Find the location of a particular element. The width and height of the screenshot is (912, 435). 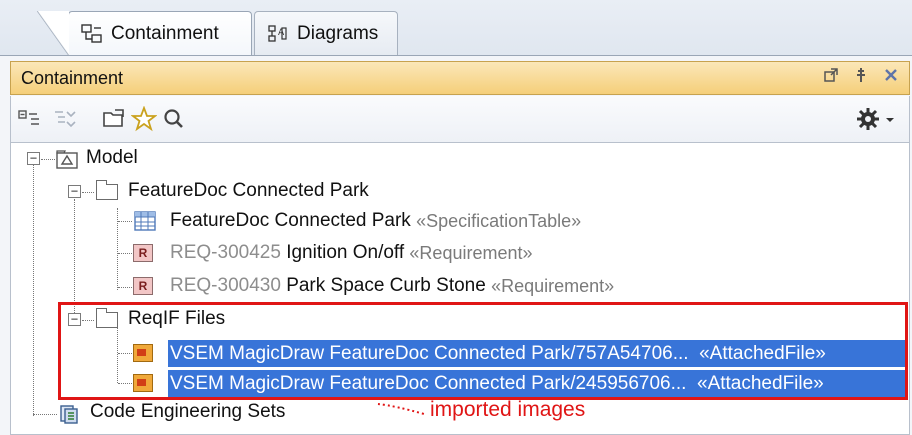

table-stereotype: «SpecificationTable» is located at coordinates (499, 220).